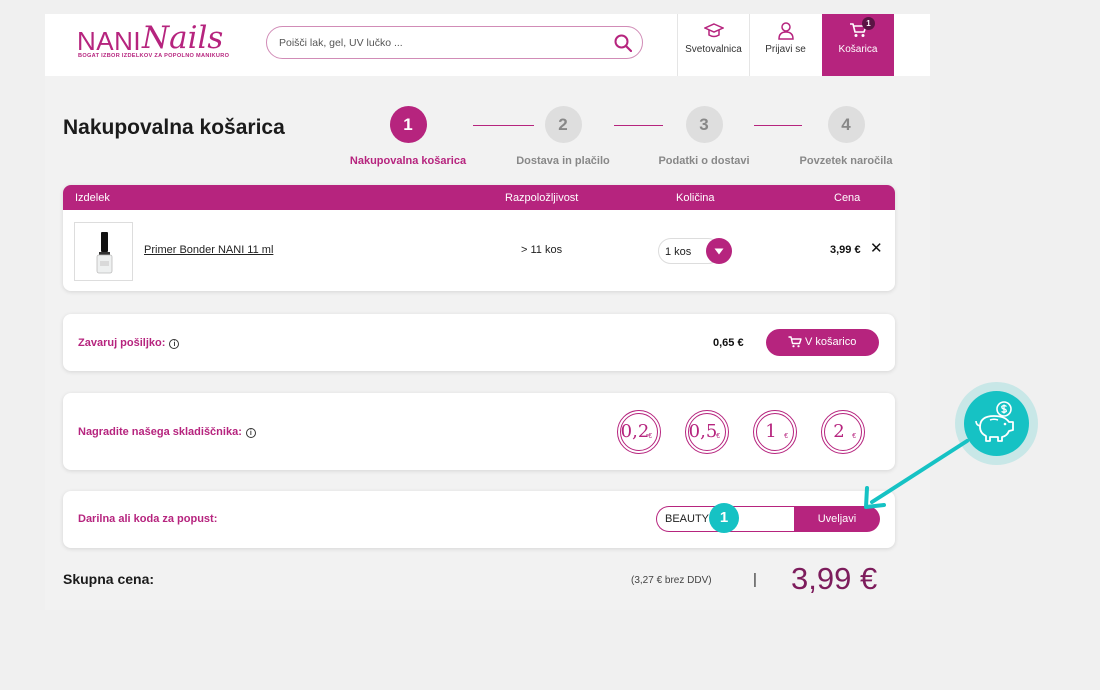  Describe the element at coordinates (109, 579) in the screenshot. I see `total-label: Skupna cena:` at that location.